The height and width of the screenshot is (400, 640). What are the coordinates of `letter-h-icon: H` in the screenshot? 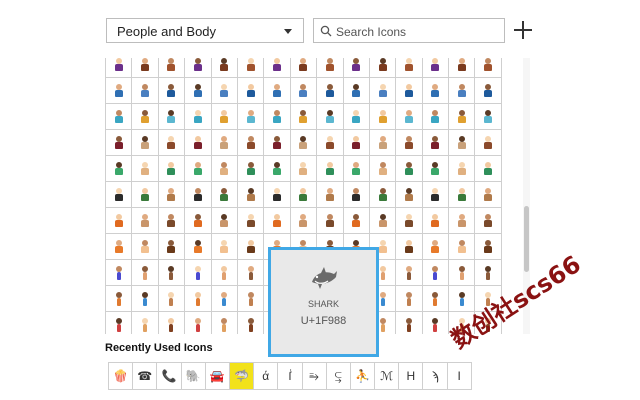 It's located at (411, 376).